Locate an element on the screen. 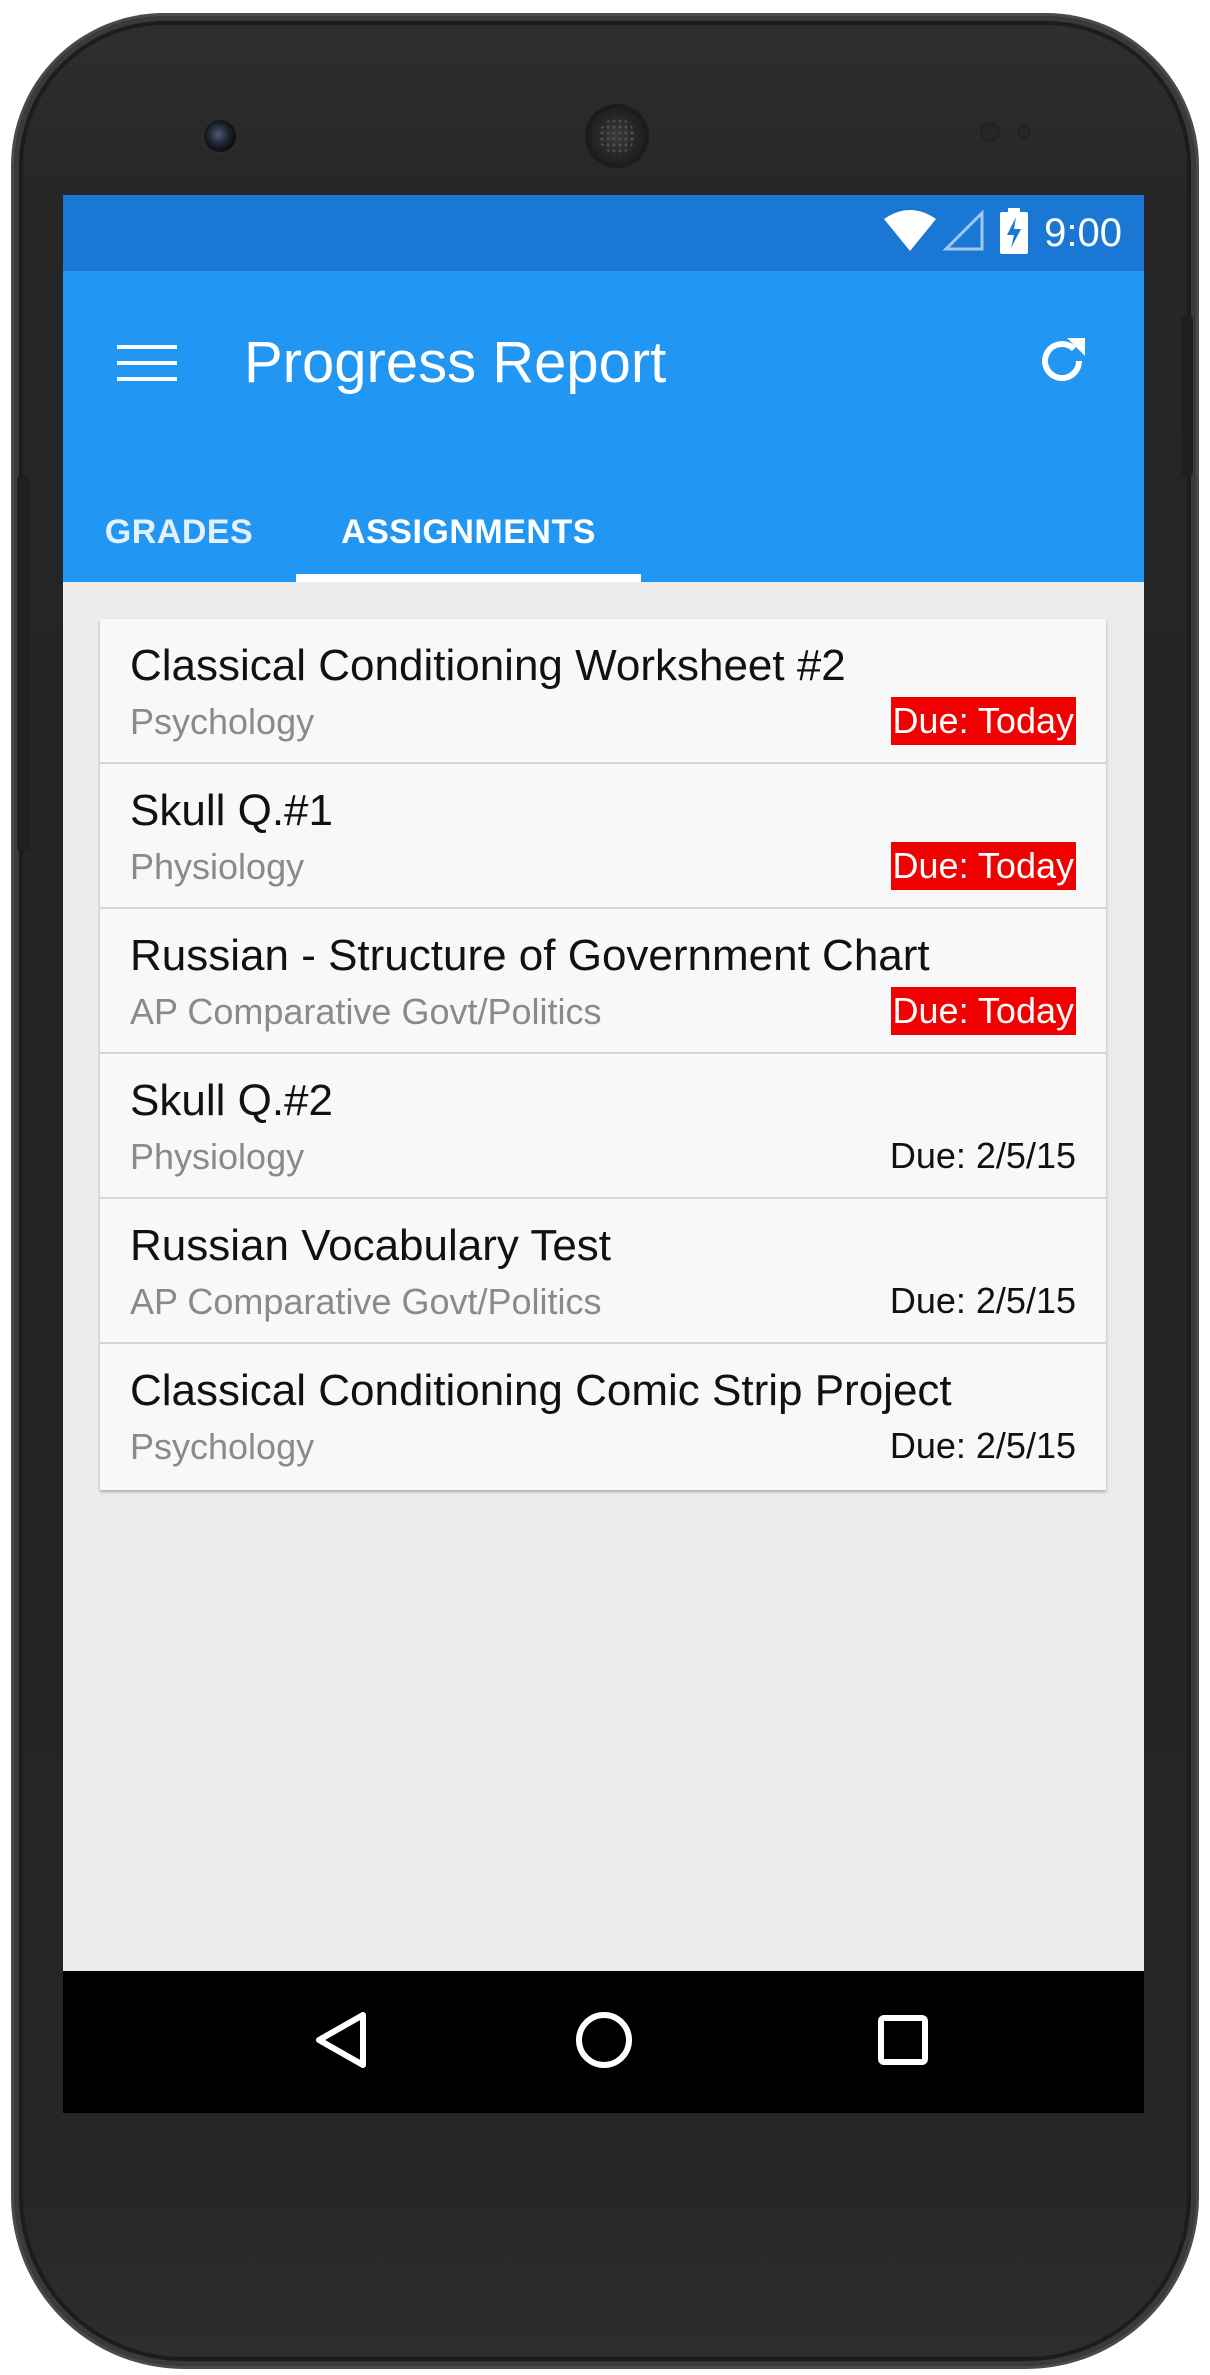 Image resolution: width=1210 pixels, height=2375 pixels. hamburger-menu-icon is located at coordinates (147, 365).